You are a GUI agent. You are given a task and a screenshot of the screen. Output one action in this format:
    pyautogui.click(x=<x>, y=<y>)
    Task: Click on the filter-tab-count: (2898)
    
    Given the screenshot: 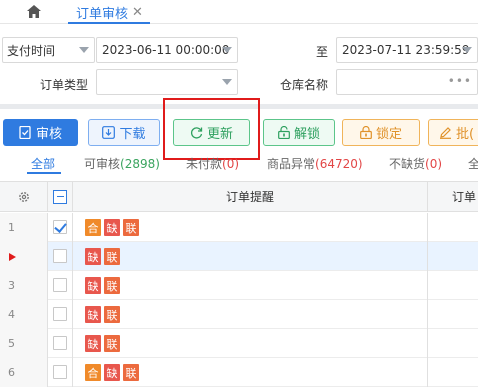 What is the action you would take?
    pyautogui.click(x=140, y=164)
    